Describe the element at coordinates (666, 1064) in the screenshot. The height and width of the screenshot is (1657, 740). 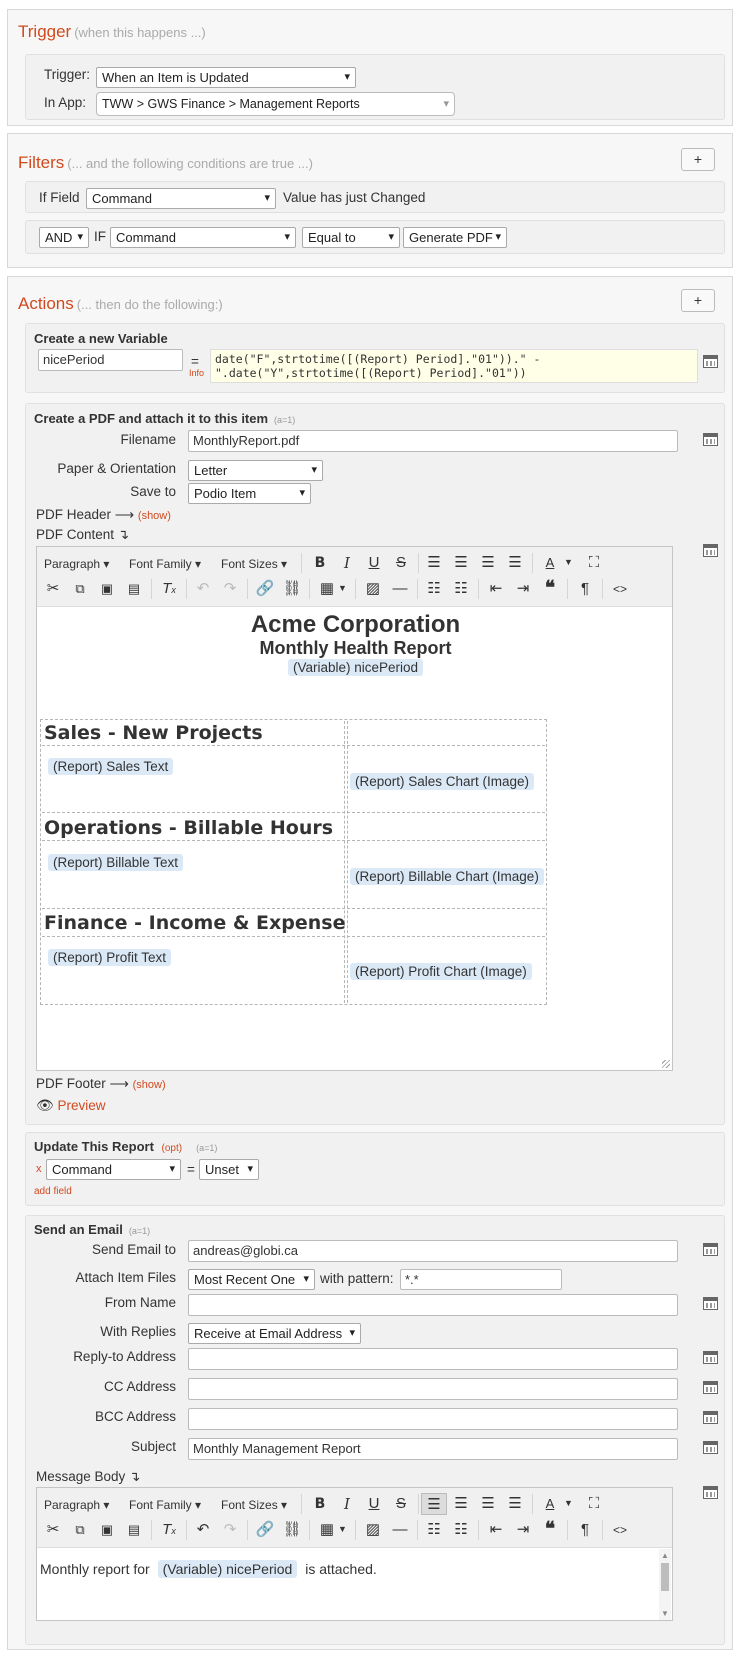
I see `resize-handle-icon` at that location.